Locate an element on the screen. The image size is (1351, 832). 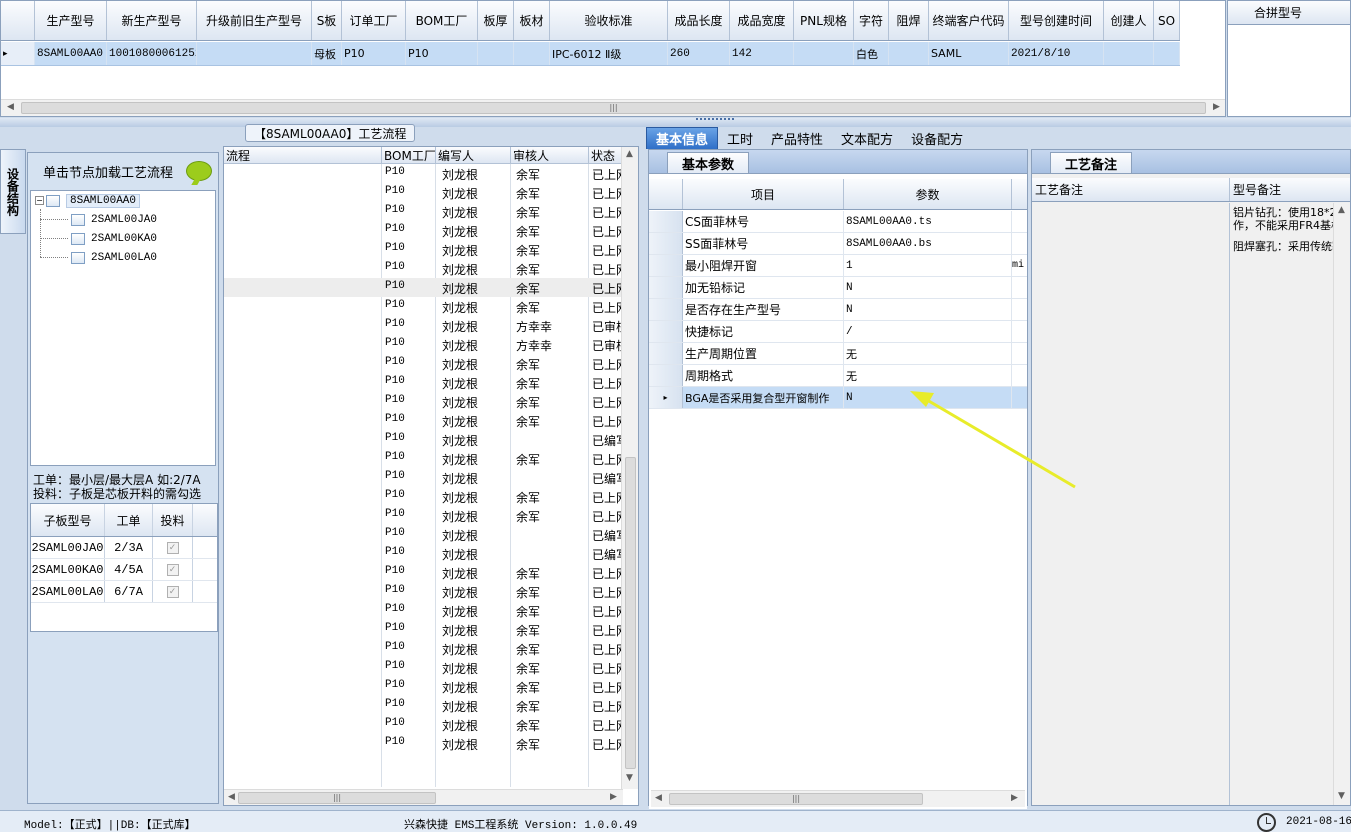
flow-row: 曝光P10刘龙根余军已上网 is located at coordinates (424, 287).